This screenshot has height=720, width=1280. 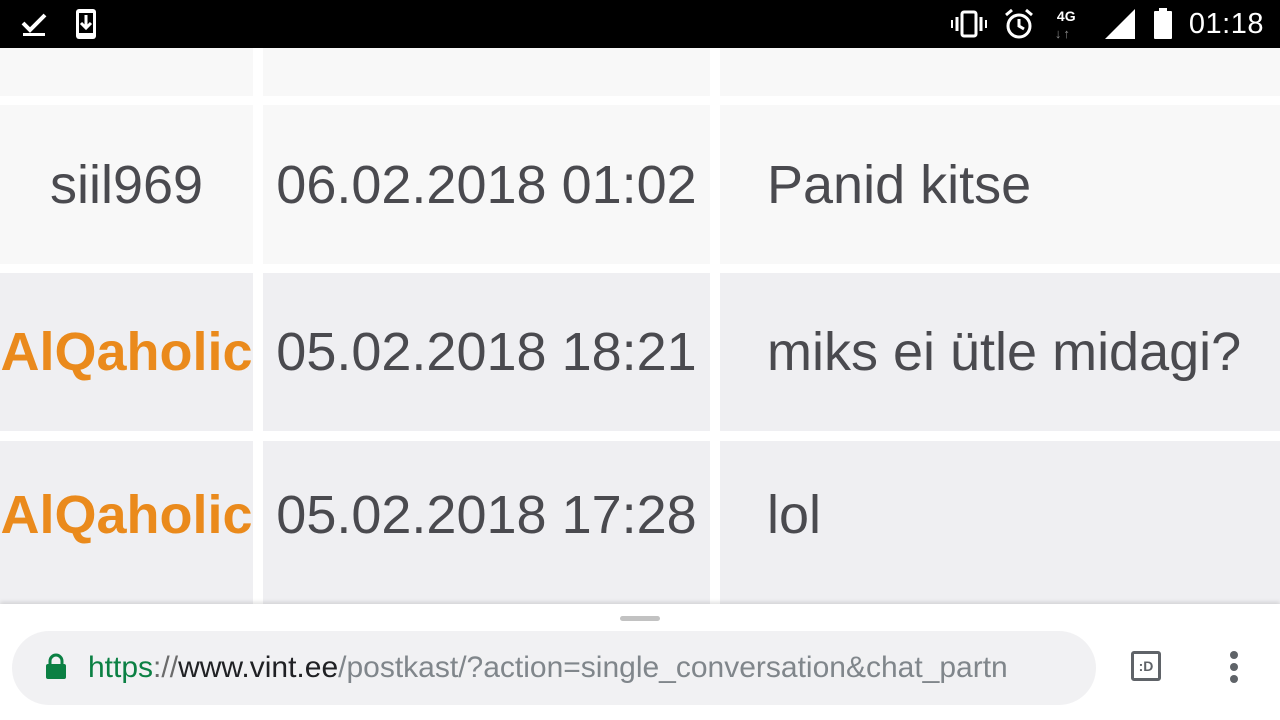 I want to click on message-date: 06.02.2018 01:02, so click(x=486, y=184).